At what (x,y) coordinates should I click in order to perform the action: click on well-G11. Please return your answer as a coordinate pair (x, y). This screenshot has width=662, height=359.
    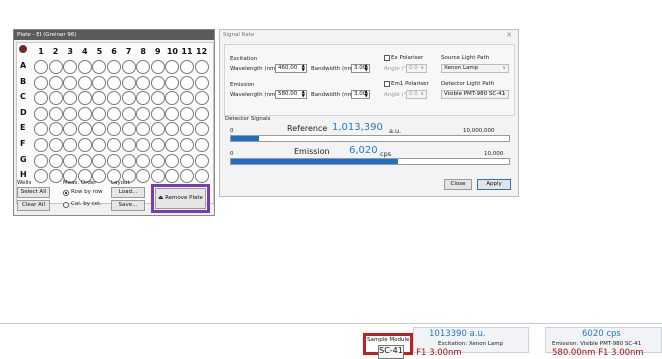
    Looking at the image, I should click on (187, 160).